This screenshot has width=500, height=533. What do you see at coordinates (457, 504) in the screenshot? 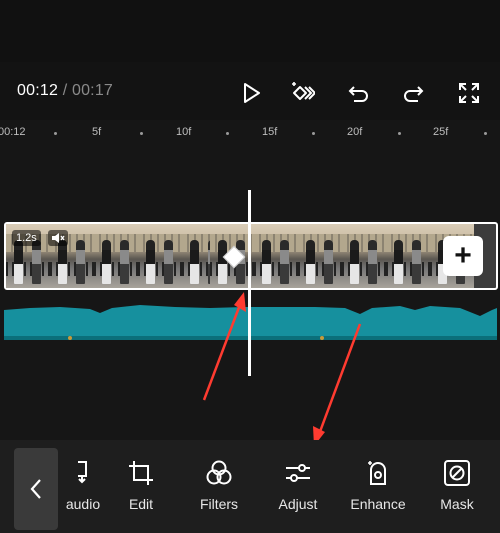
I see `tool-label: Mask` at bounding box center [457, 504].